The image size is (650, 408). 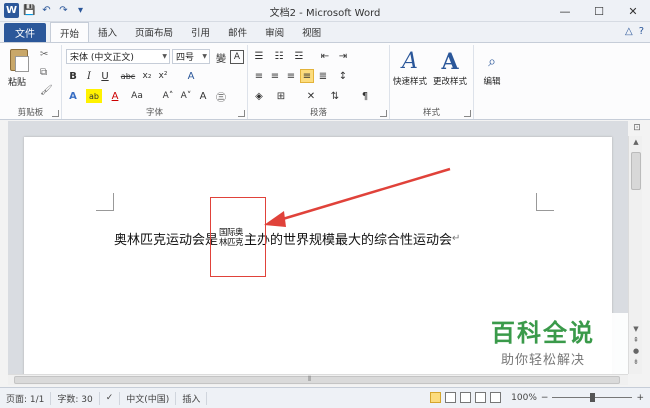 I want to click on draft-view-icon, so click(x=496, y=397).